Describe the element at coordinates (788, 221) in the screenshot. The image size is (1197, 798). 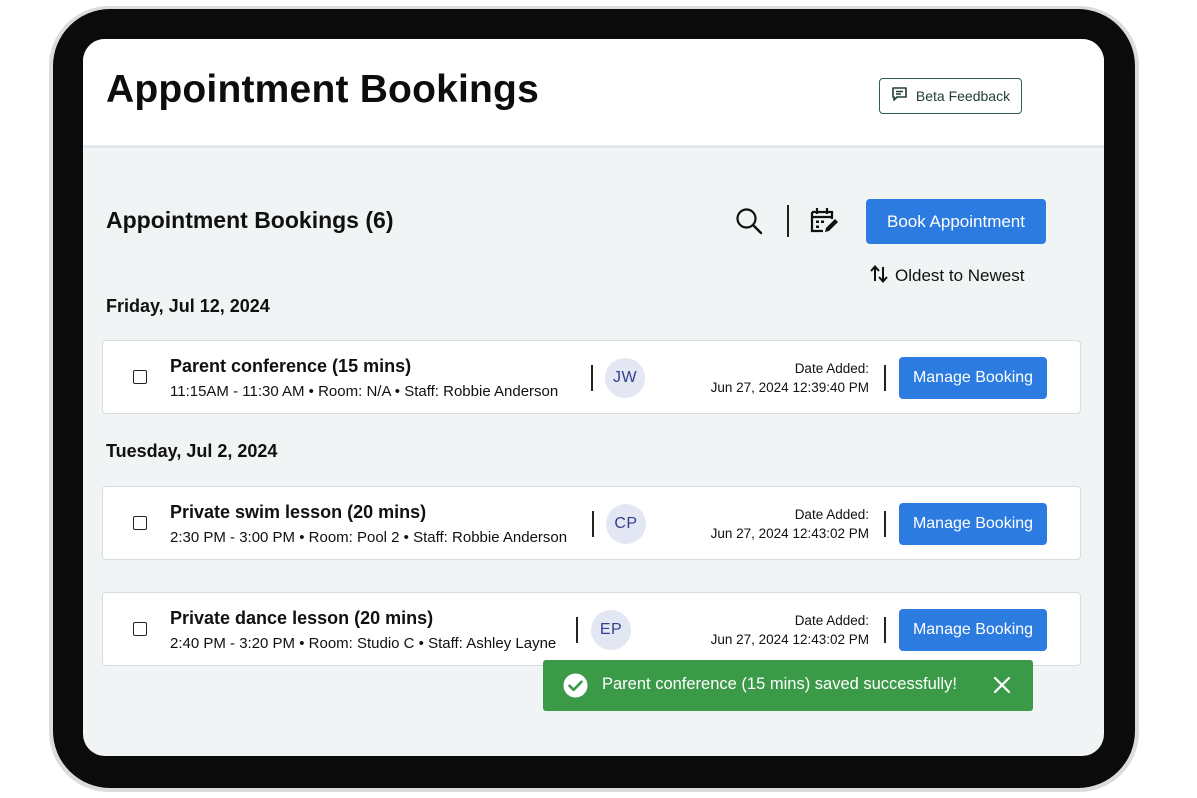
I see `toolbar-divider` at that location.